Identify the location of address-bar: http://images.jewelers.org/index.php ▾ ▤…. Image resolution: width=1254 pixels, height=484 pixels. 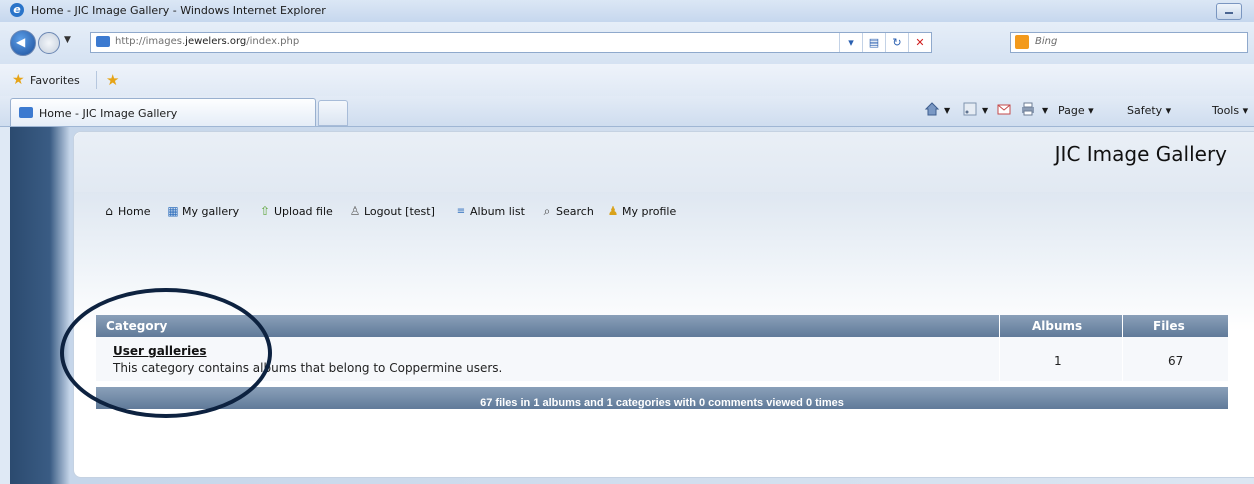
(511, 42).